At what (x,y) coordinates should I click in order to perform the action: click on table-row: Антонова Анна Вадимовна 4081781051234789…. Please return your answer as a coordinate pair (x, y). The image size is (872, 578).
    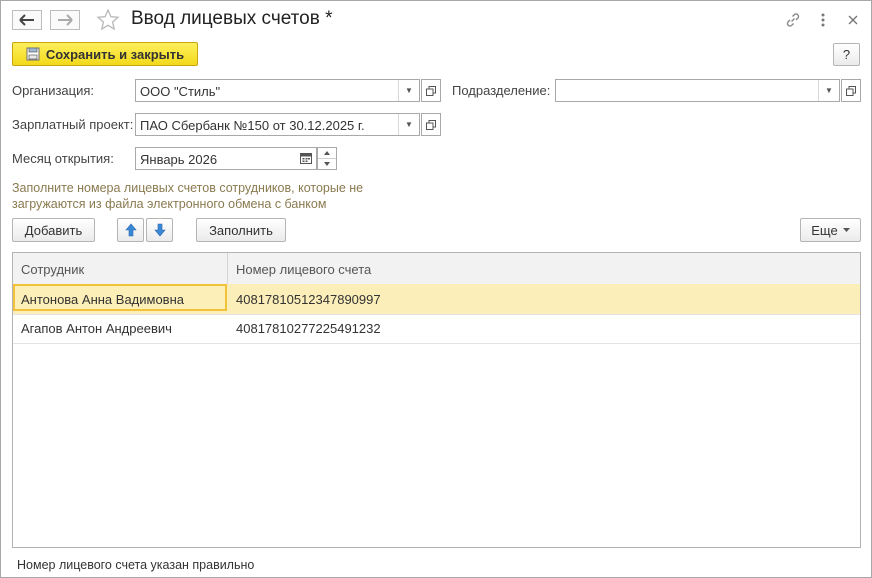
    Looking at the image, I should click on (436, 299).